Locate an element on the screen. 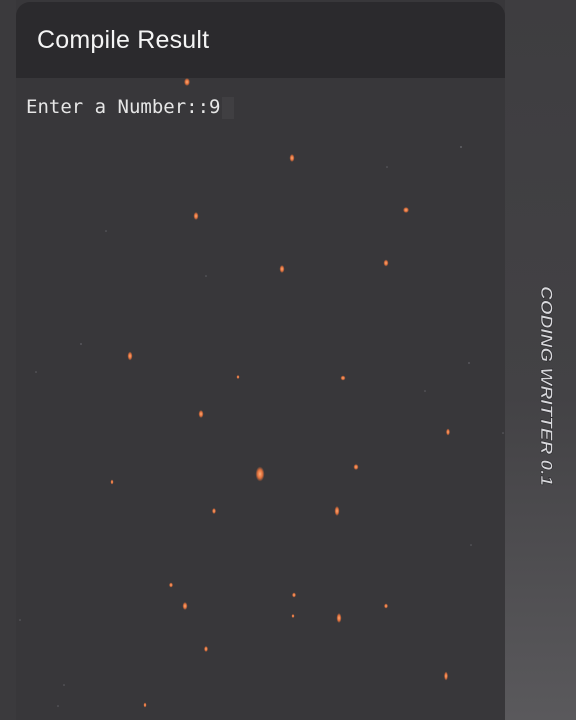  watermark: CODING WRITTER 0.1 is located at coordinates (548, 387).